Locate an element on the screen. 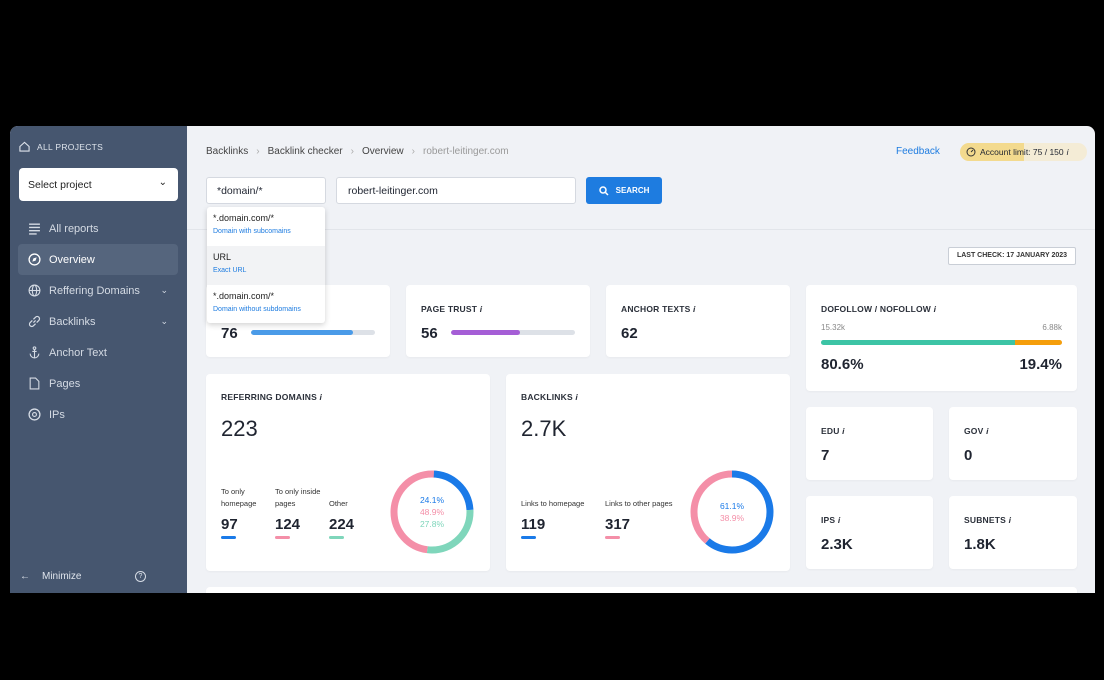  search-button: SEARCH is located at coordinates (624, 190).